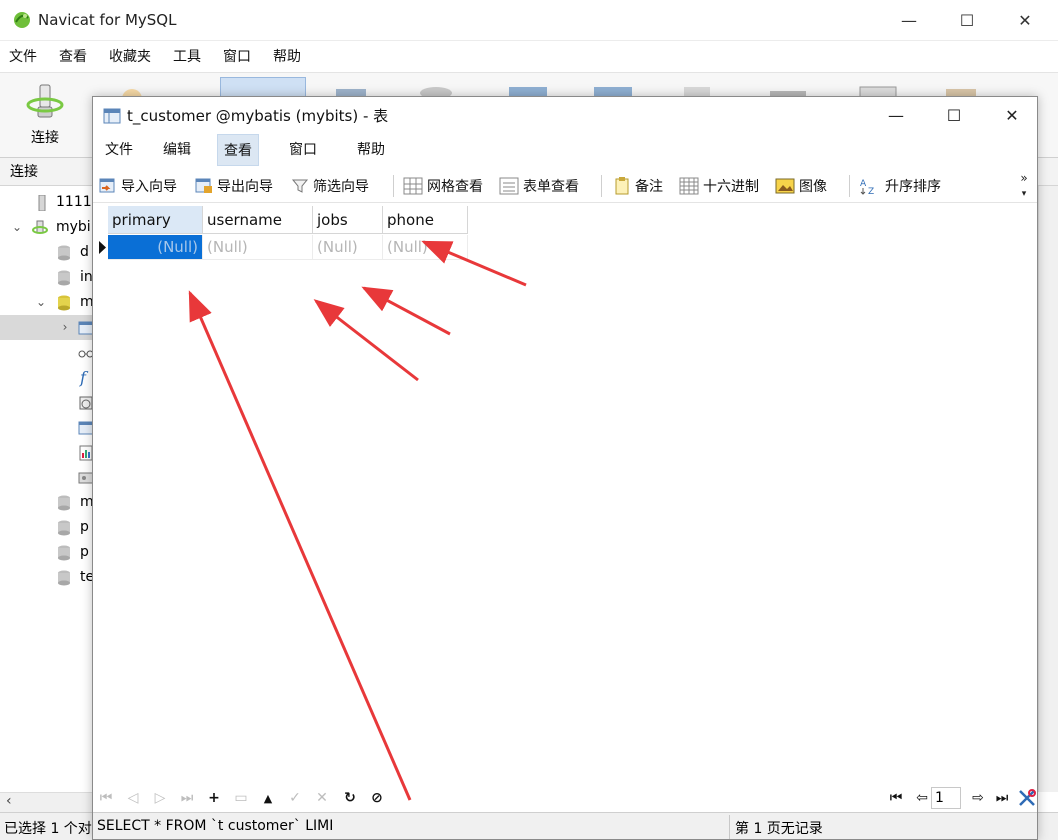 Image resolution: width=1058 pixels, height=840 pixels. I want to click on refresh-icon: ↻, so click(350, 798).